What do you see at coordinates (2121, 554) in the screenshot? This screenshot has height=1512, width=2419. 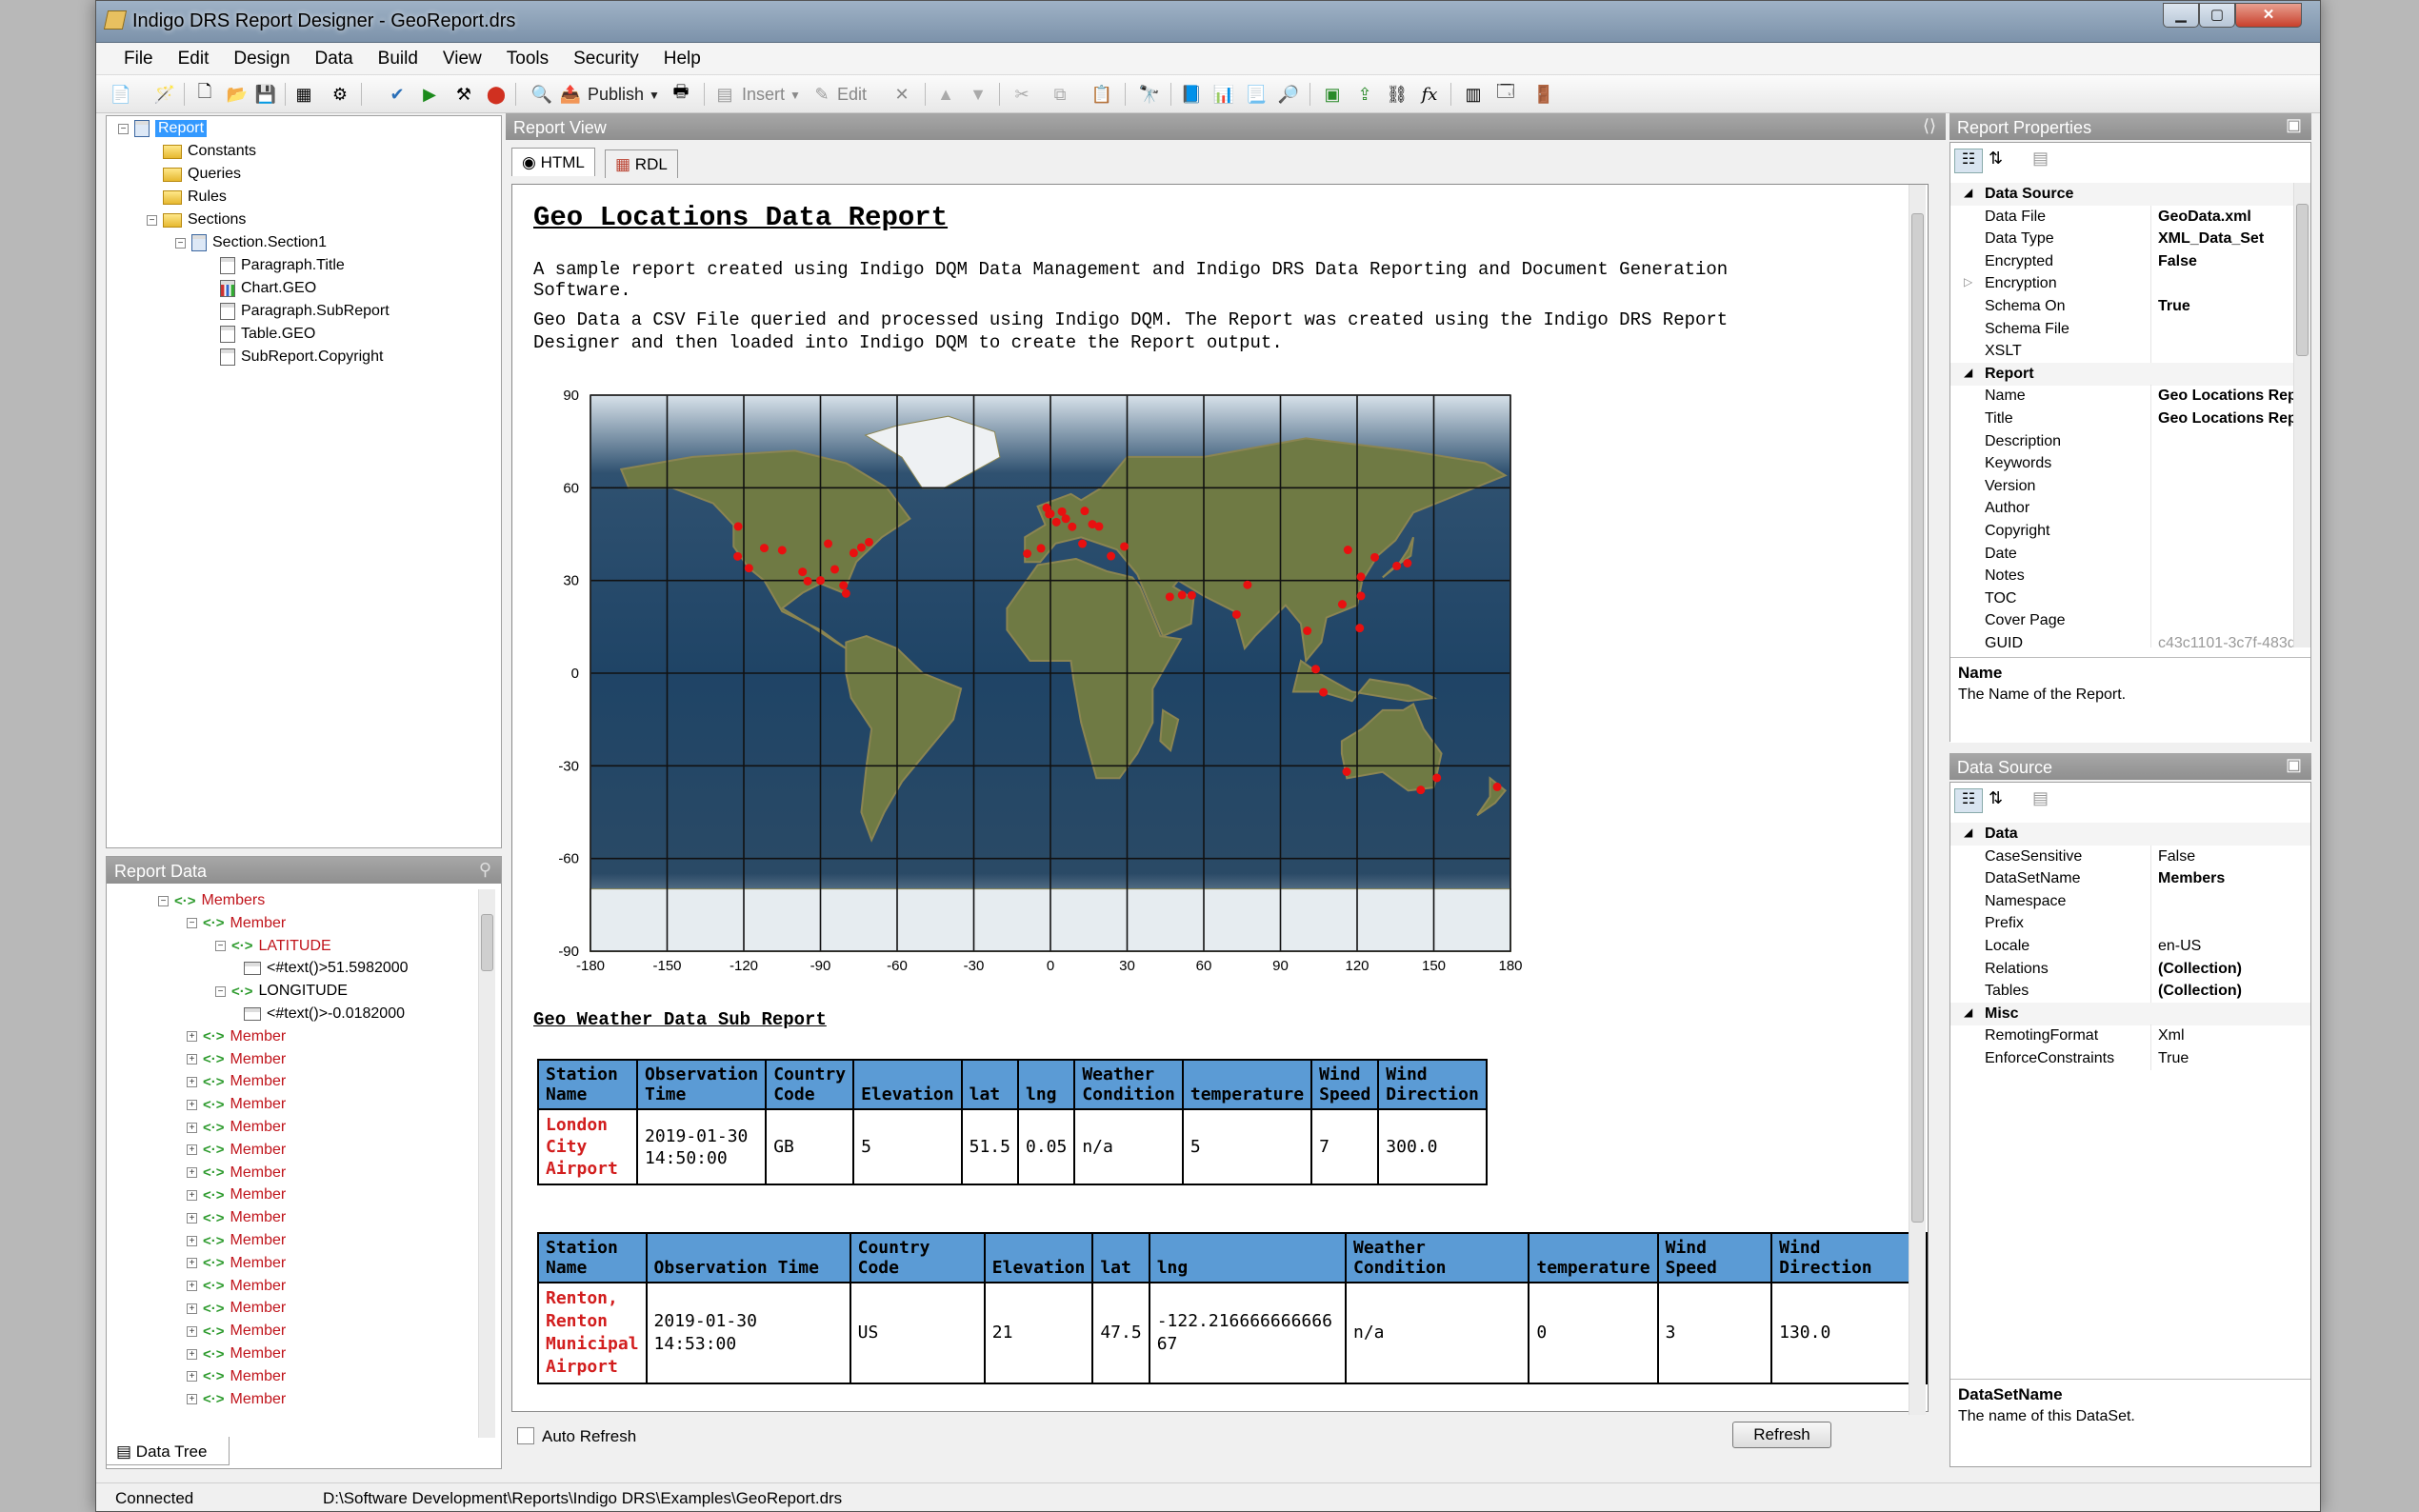 I see `property-row: Date` at bounding box center [2121, 554].